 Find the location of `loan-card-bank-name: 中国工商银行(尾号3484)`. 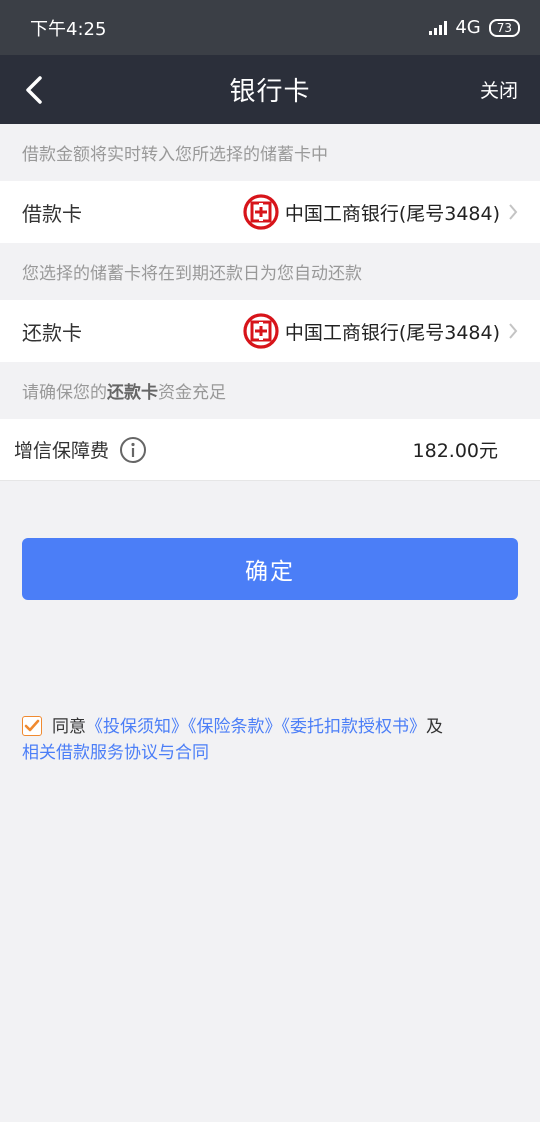

loan-card-bank-name: 中国工商银行(尾号3484) is located at coordinates (392, 213).